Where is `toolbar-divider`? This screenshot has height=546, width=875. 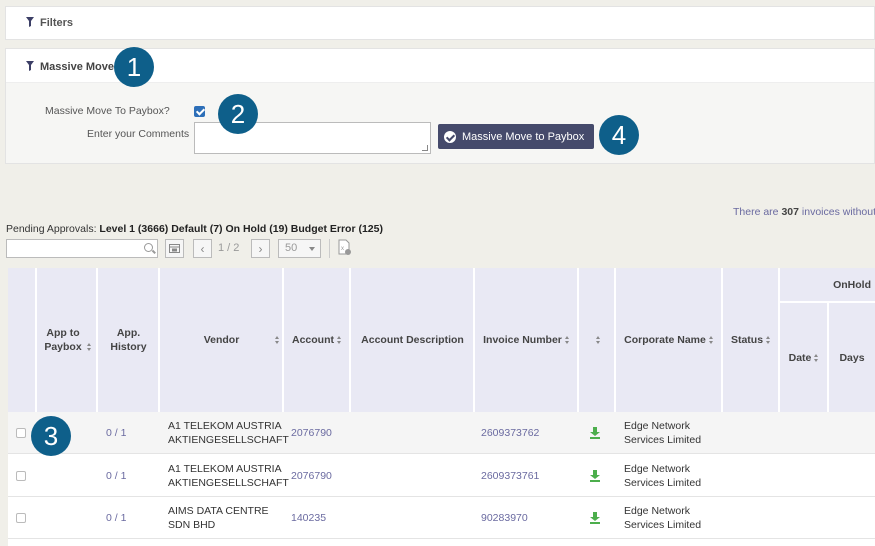 toolbar-divider is located at coordinates (329, 248).